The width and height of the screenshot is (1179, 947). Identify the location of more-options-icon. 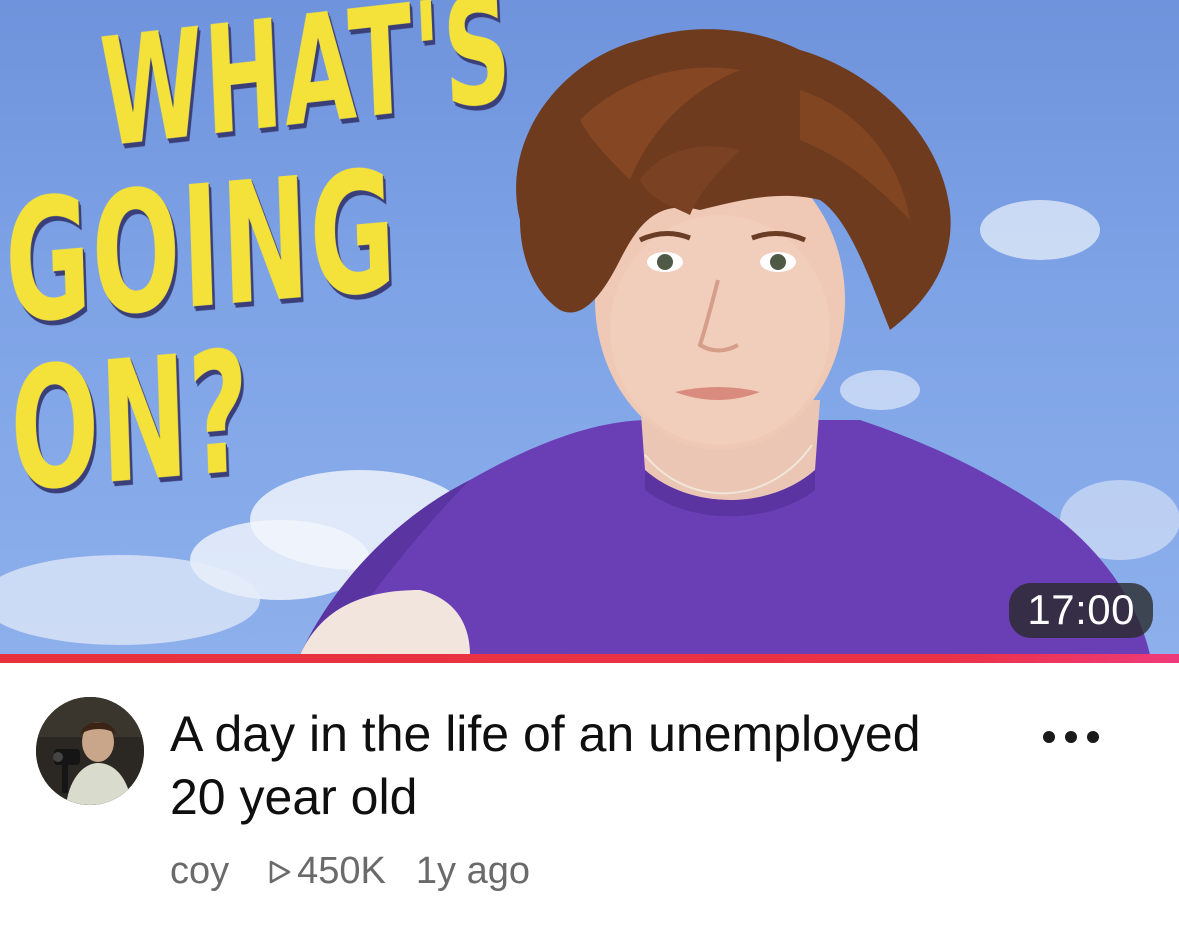
(1049, 737).